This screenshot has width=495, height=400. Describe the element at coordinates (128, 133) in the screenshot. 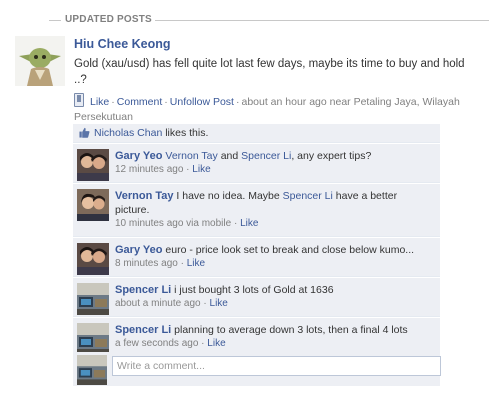

I see `liker-name-link: Nicholas Chan` at that location.